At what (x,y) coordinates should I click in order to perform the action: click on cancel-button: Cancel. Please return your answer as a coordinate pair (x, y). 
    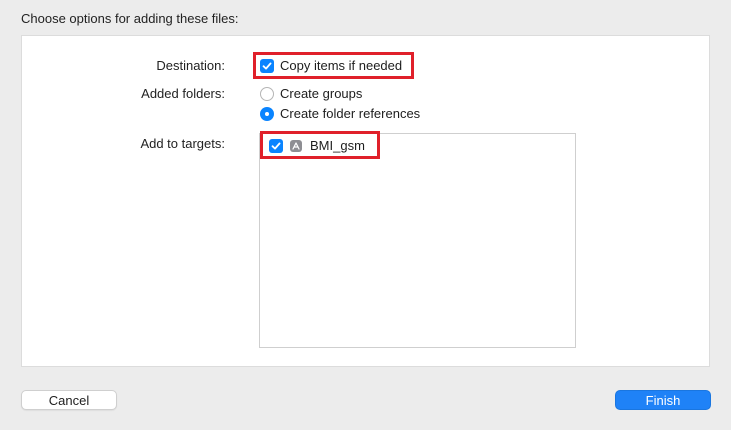
    Looking at the image, I should click on (69, 400).